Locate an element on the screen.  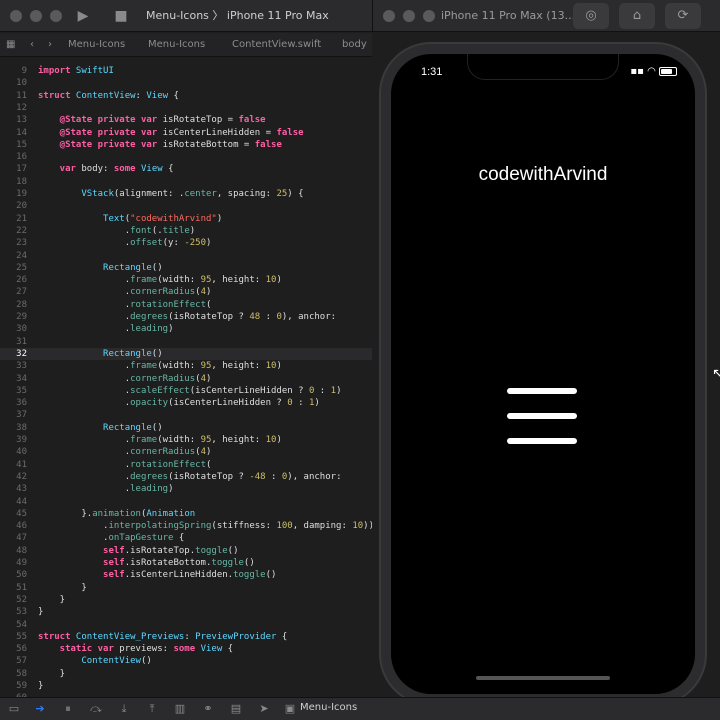
code-line: 12 is located at coordinates (190, 108).